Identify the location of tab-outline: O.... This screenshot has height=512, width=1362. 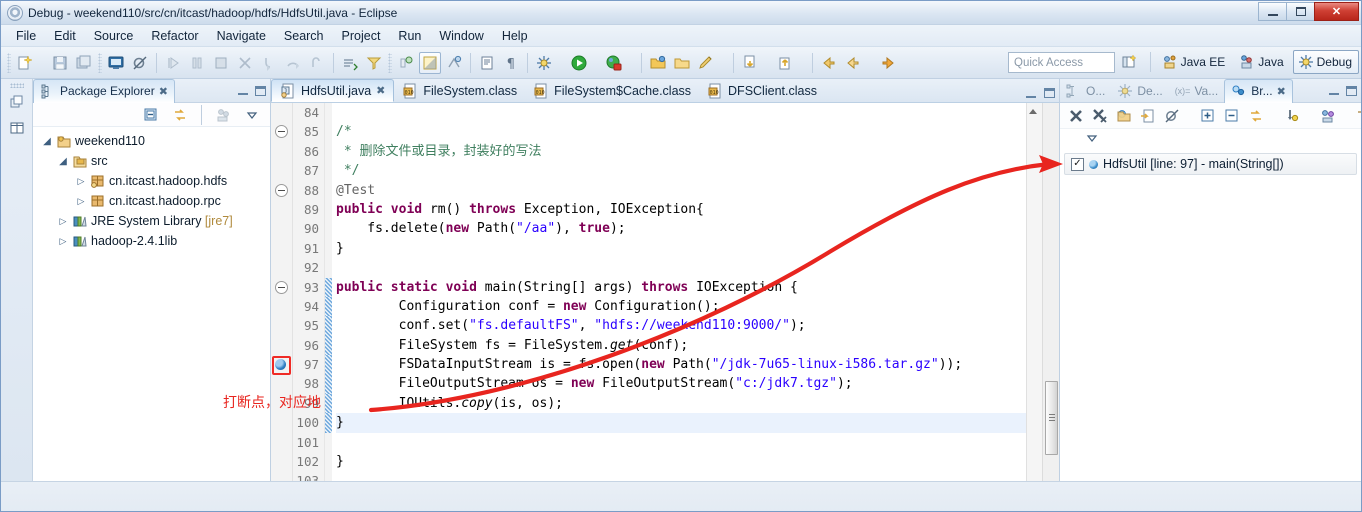
(1085, 91).